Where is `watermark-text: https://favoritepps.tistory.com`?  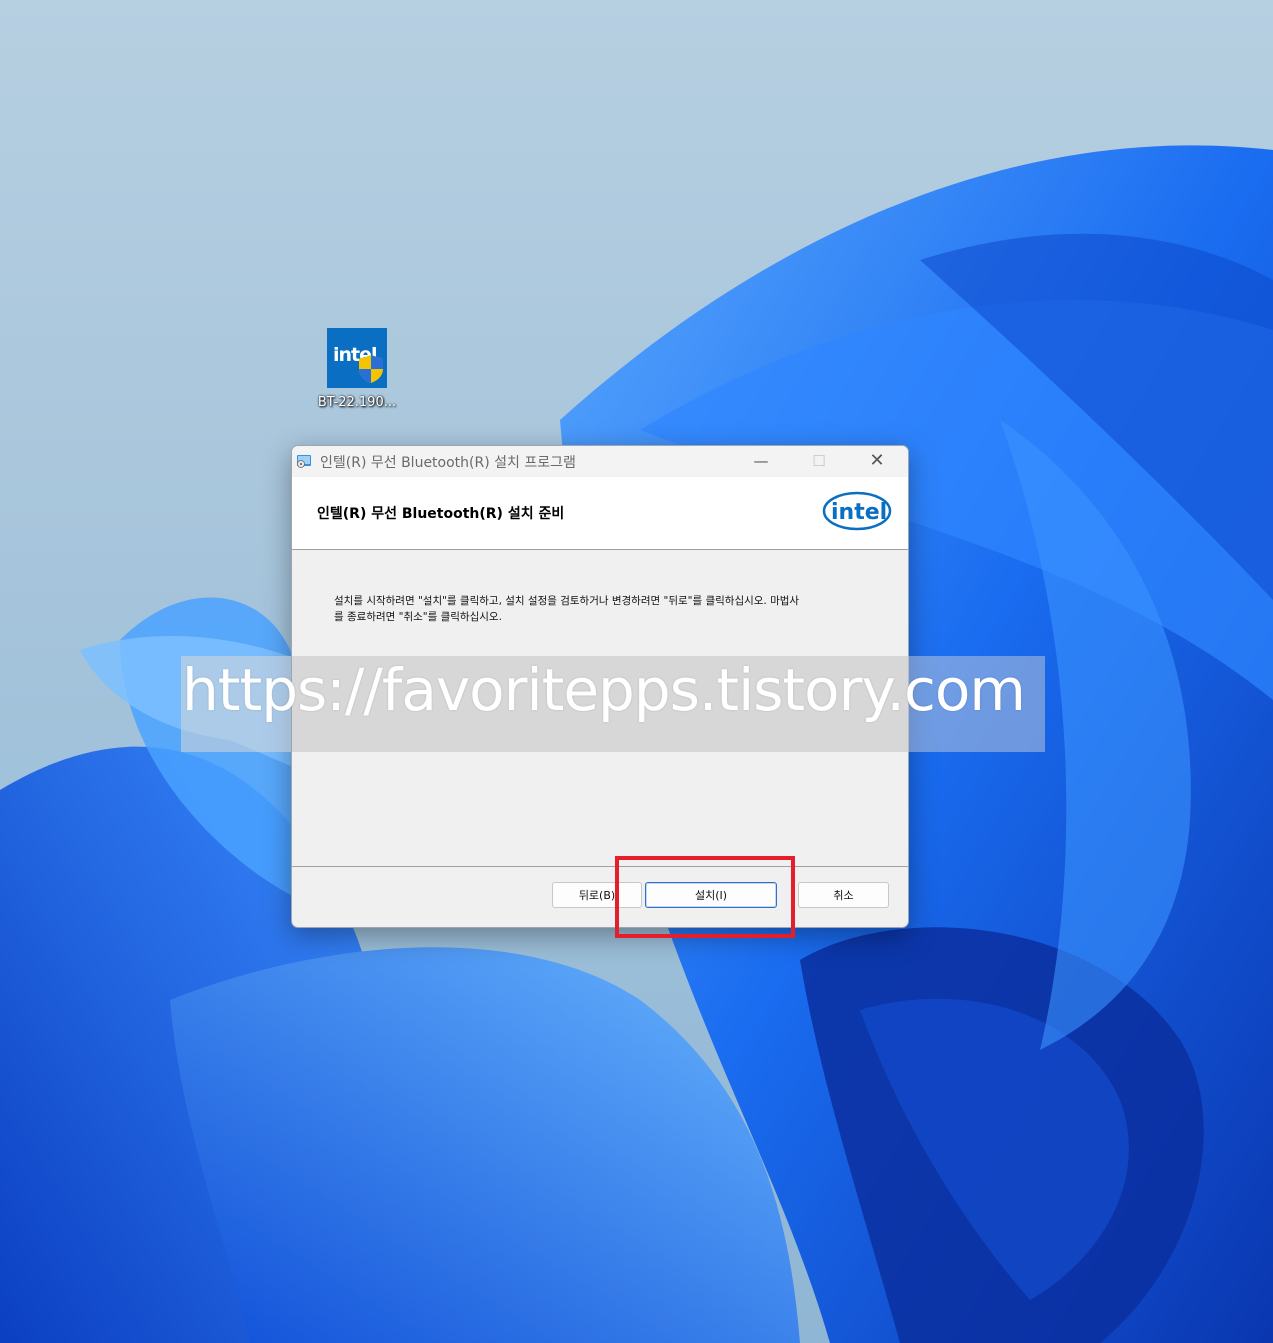 watermark-text: https://favoritepps.tistory.com is located at coordinates (604, 690).